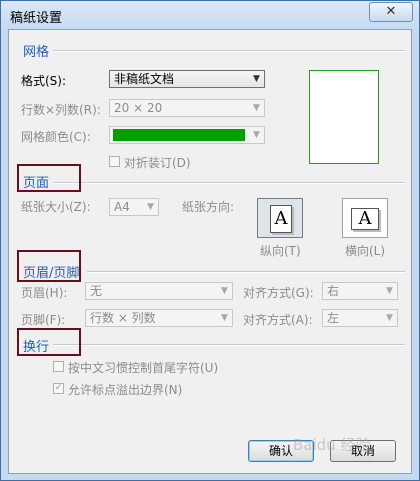  What do you see at coordinates (391, 12) in the screenshot?
I see `close-button: ✕` at bounding box center [391, 12].